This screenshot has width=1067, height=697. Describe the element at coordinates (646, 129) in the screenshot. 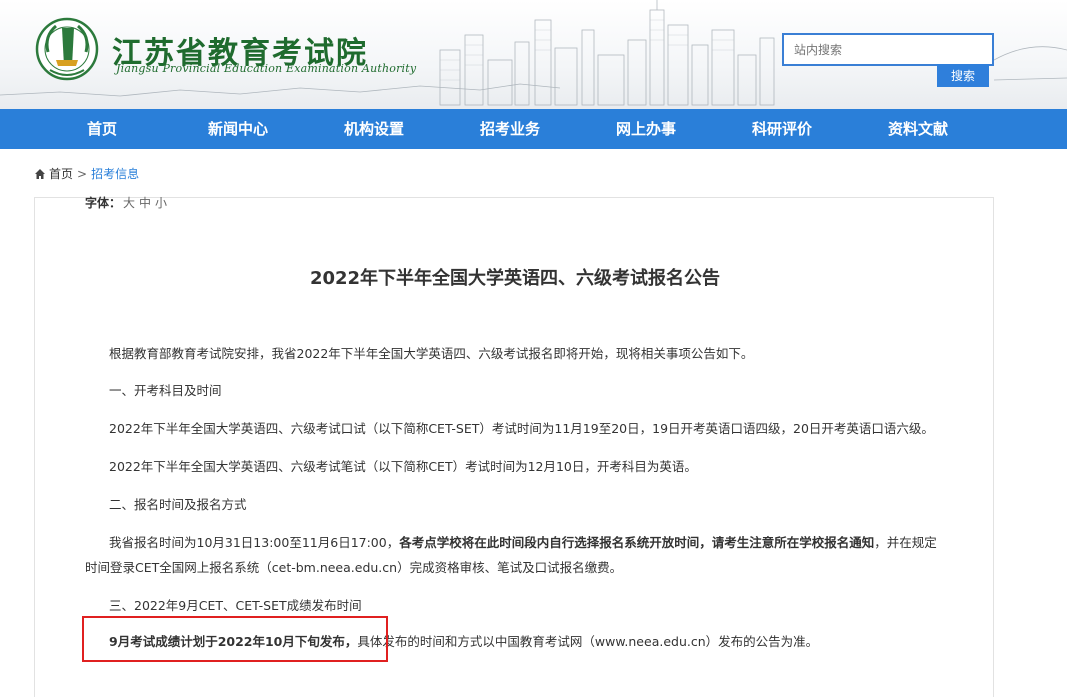

I see `nav-item-online-services: 网上办事` at that location.